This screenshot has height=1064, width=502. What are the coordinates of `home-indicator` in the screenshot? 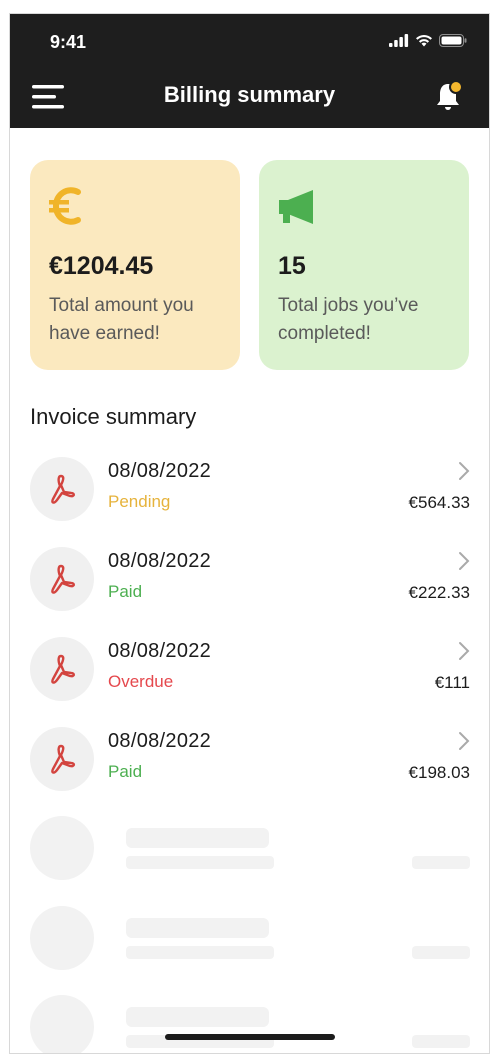 It's located at (250, 1037).